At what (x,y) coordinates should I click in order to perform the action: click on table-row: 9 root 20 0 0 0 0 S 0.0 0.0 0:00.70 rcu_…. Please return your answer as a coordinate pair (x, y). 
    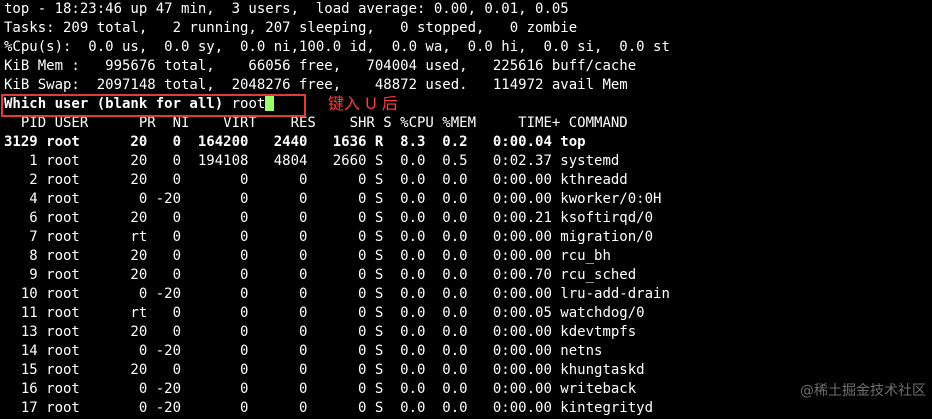
    Looking at the image, I should click on (468, 275).